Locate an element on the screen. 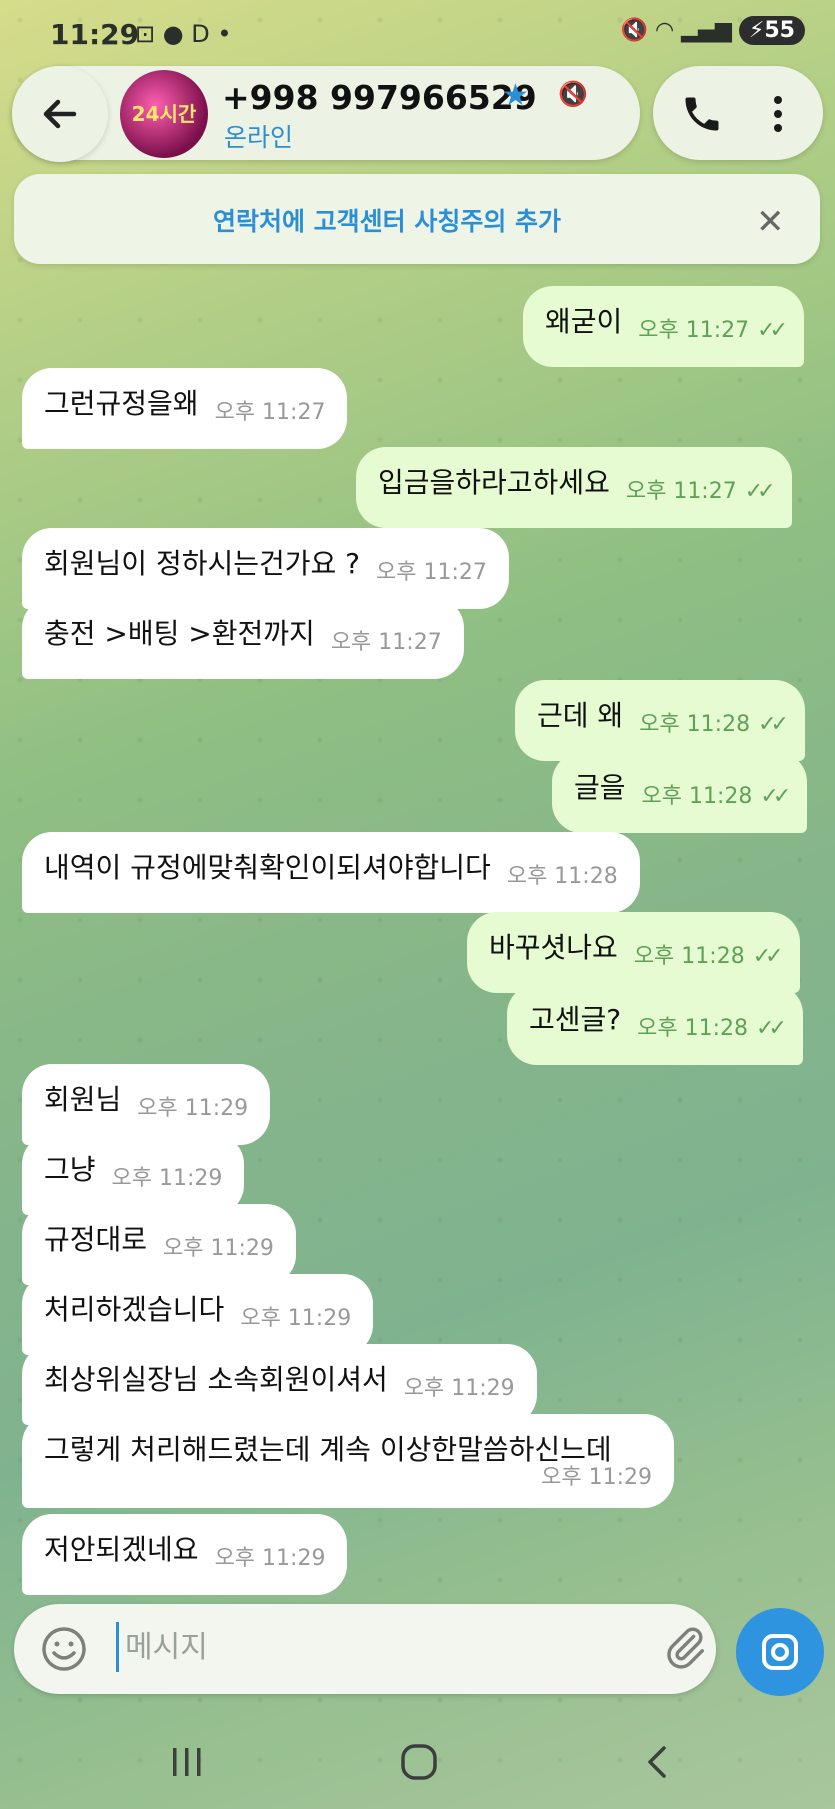  message-bubble: 글을 오후 11:28 ✓✓ is located at coordinates (680, 792).